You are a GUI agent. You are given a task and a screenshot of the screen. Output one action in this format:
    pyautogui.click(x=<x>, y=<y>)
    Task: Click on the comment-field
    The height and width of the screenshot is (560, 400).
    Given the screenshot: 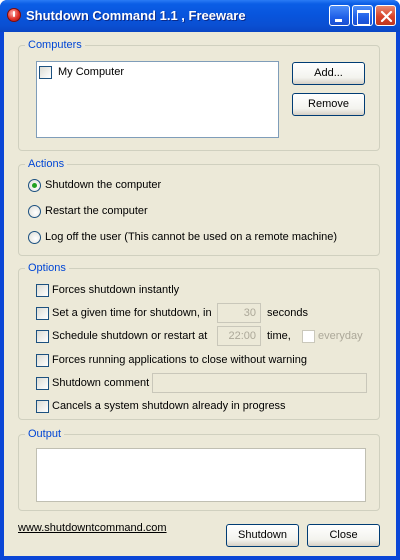 What is the action you would take?
    pyautogui.click(x=259, y=383)
    